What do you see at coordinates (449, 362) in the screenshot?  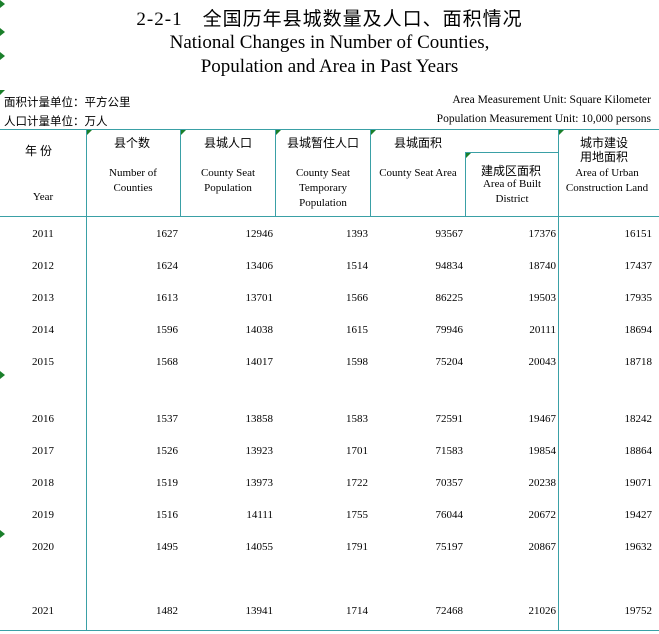 I see `county-area-cell: 75204` at bounding box center [449, 362].